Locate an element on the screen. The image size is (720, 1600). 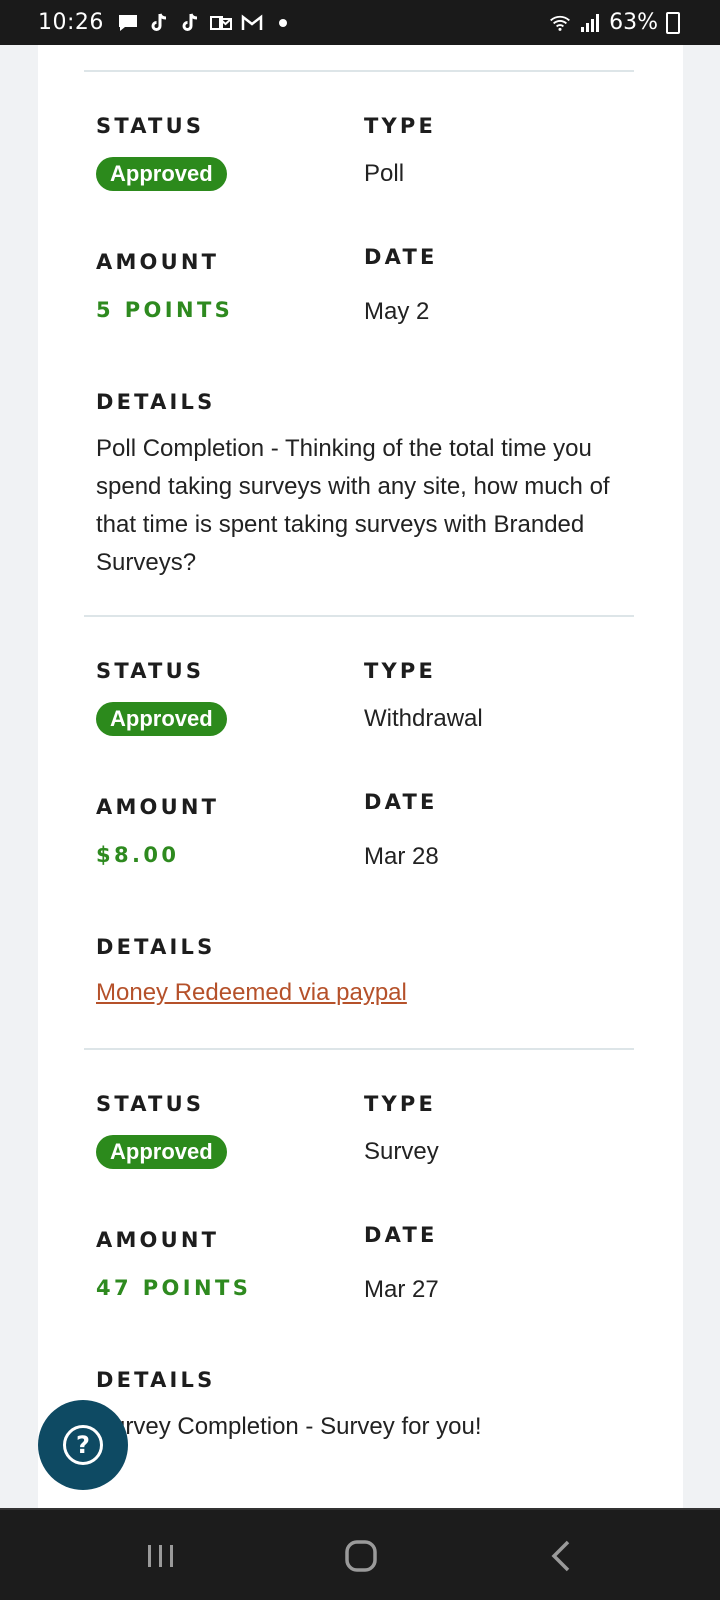
battery-icon is located at coordinates (673, 22).